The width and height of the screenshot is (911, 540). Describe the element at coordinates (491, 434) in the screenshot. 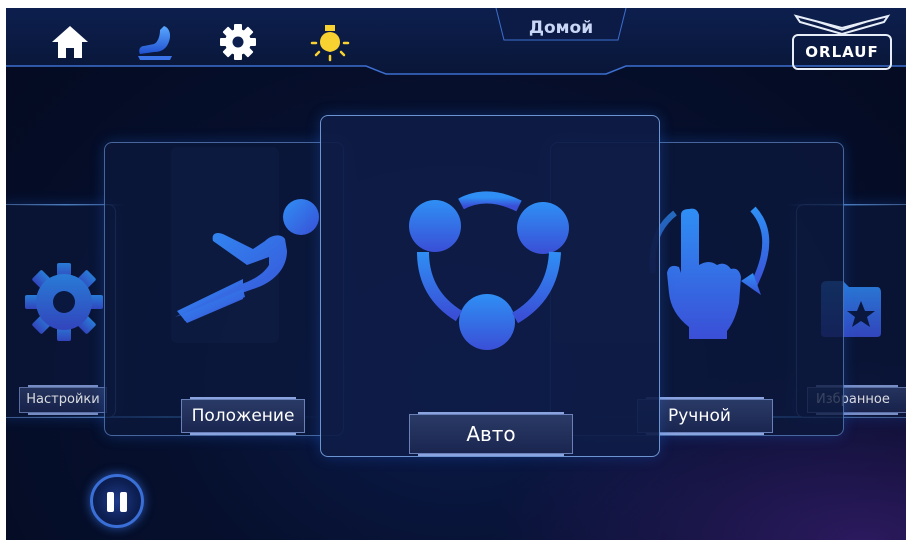

I see `mode-label: Авто` at that location.